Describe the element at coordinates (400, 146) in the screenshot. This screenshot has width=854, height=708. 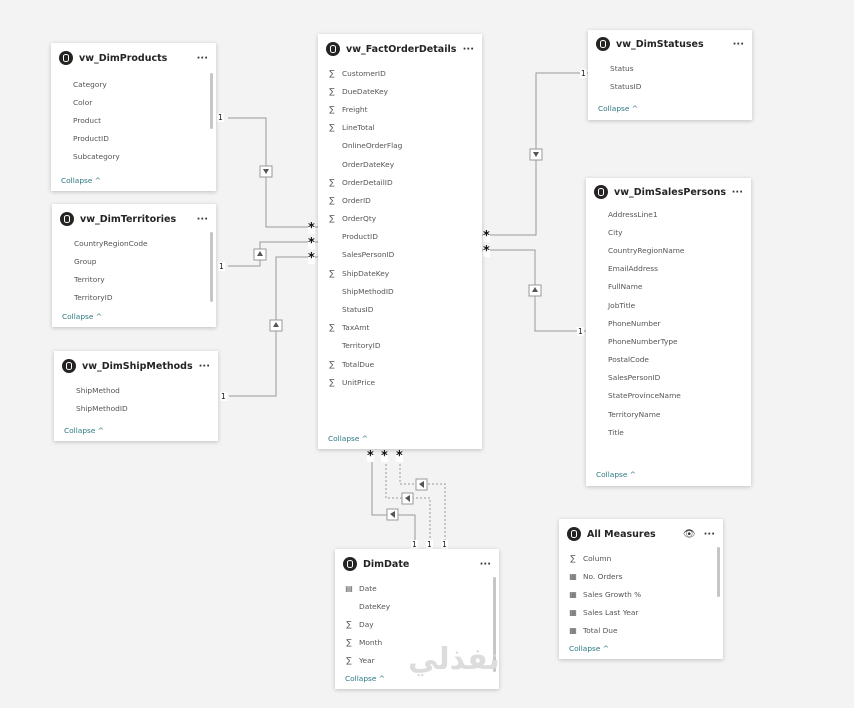
I see `field-row: ·OnlineOrderFlag` at that location.